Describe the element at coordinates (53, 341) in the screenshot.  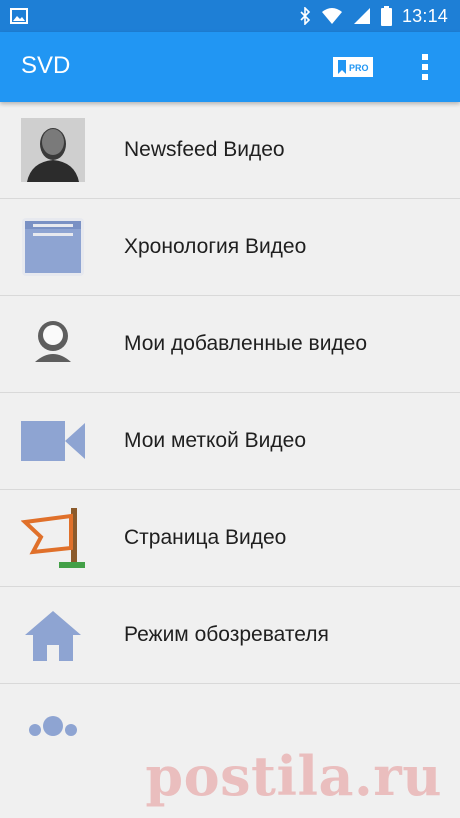
I see `user-icon` at that location.